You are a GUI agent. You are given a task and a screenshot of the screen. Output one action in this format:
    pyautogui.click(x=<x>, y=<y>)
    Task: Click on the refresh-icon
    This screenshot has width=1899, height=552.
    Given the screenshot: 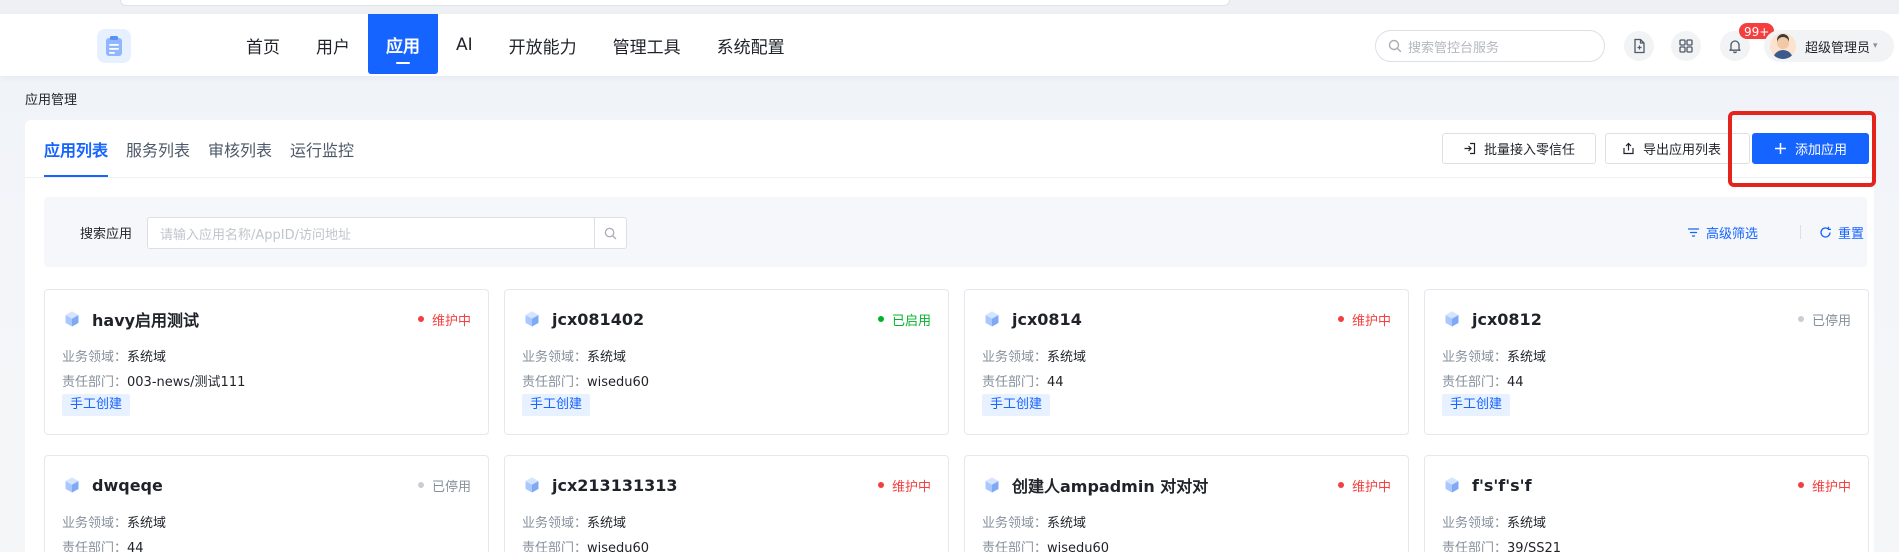 What is the action you would take?
    pyautogui.click(x=1825, y=232)
    